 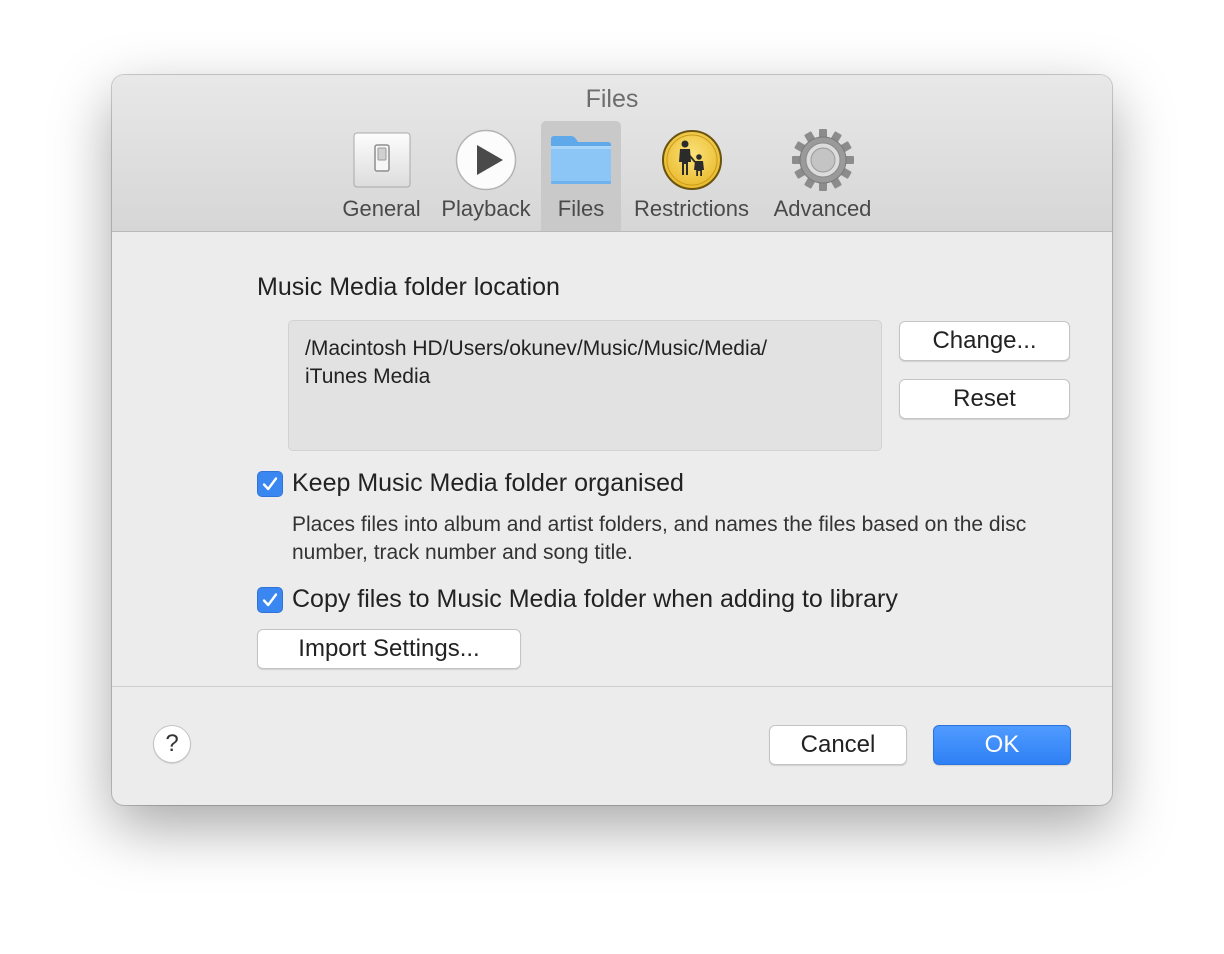 I want to click on tab-restrictions-label: Restrictions, so click(x=691, y=208).